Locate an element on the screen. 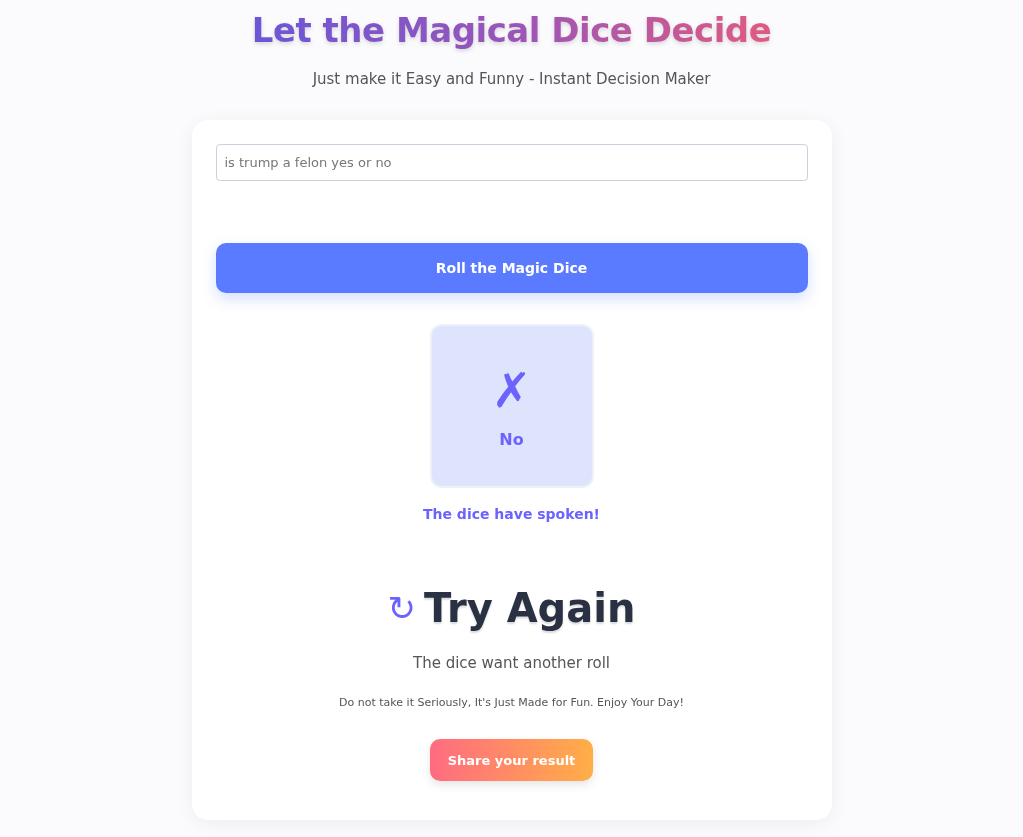  roll-button: Roll the Magic Dice is located at coordinates (511, 268).